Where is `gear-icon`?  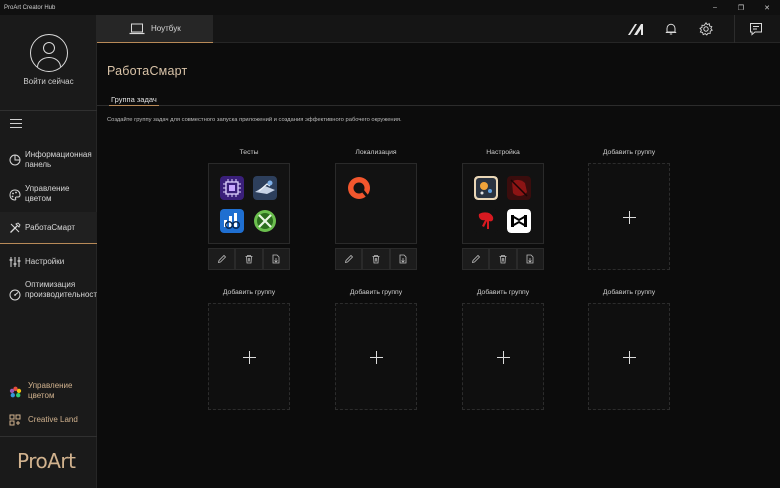 gear-icon is located at coordinates (706, 29).